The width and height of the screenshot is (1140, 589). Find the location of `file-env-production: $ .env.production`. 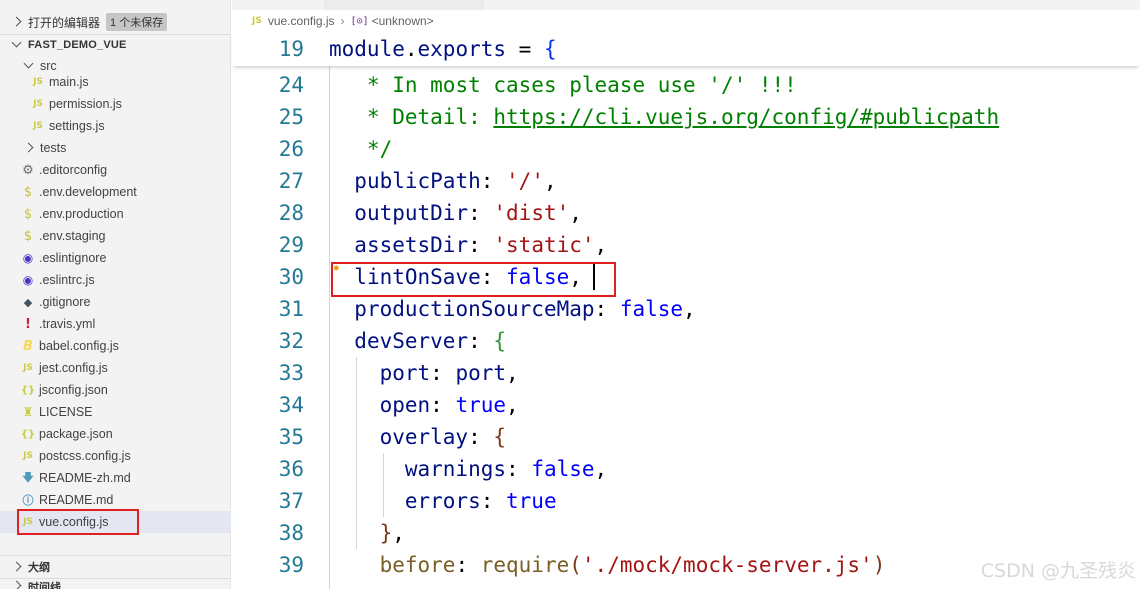

file-env-production: $ .env.production is located at coordinates (115, 214).